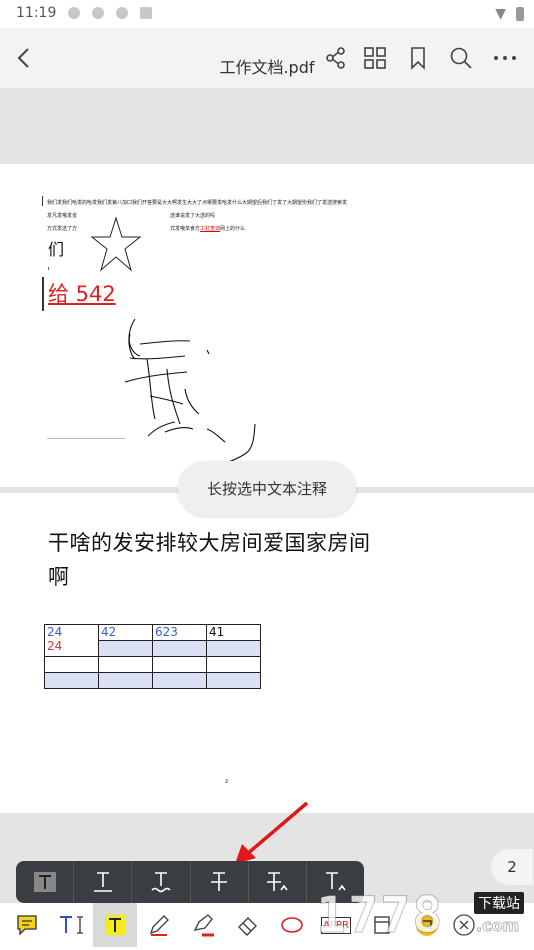 The width and height of the screenshot is (534, 950). I want to click on status-bar: 11:19 ▼, so click(267, 14).